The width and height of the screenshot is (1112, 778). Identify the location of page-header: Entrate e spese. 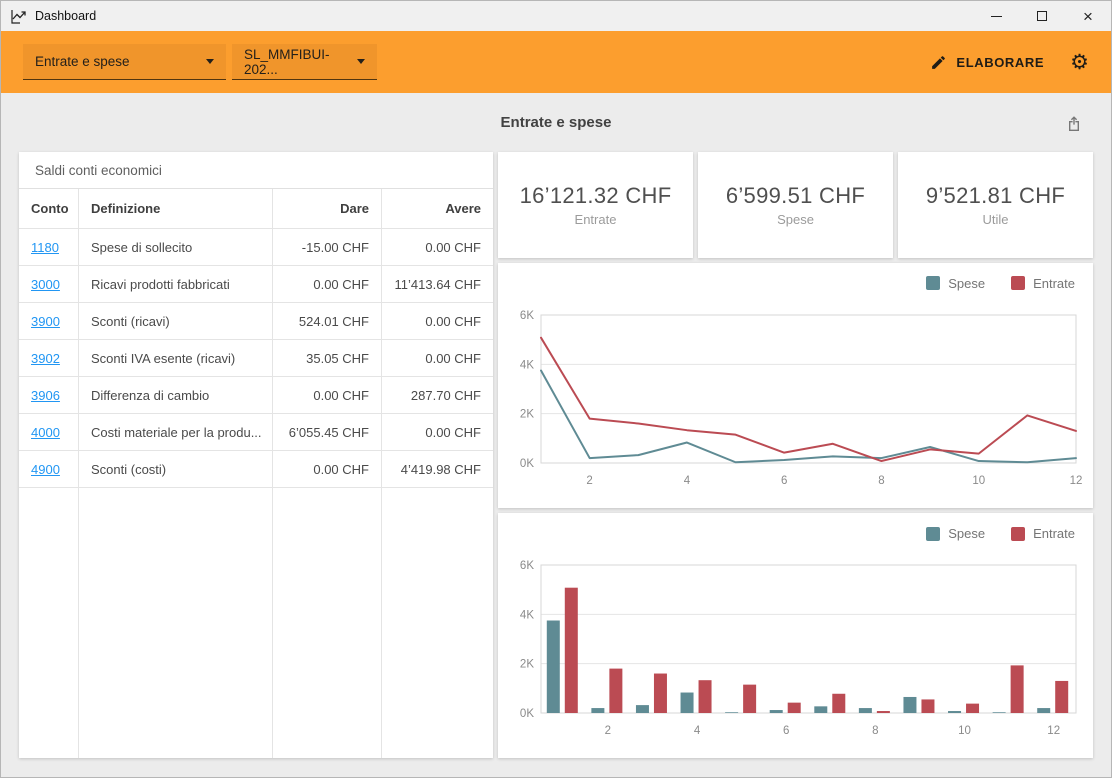
(556, 122).